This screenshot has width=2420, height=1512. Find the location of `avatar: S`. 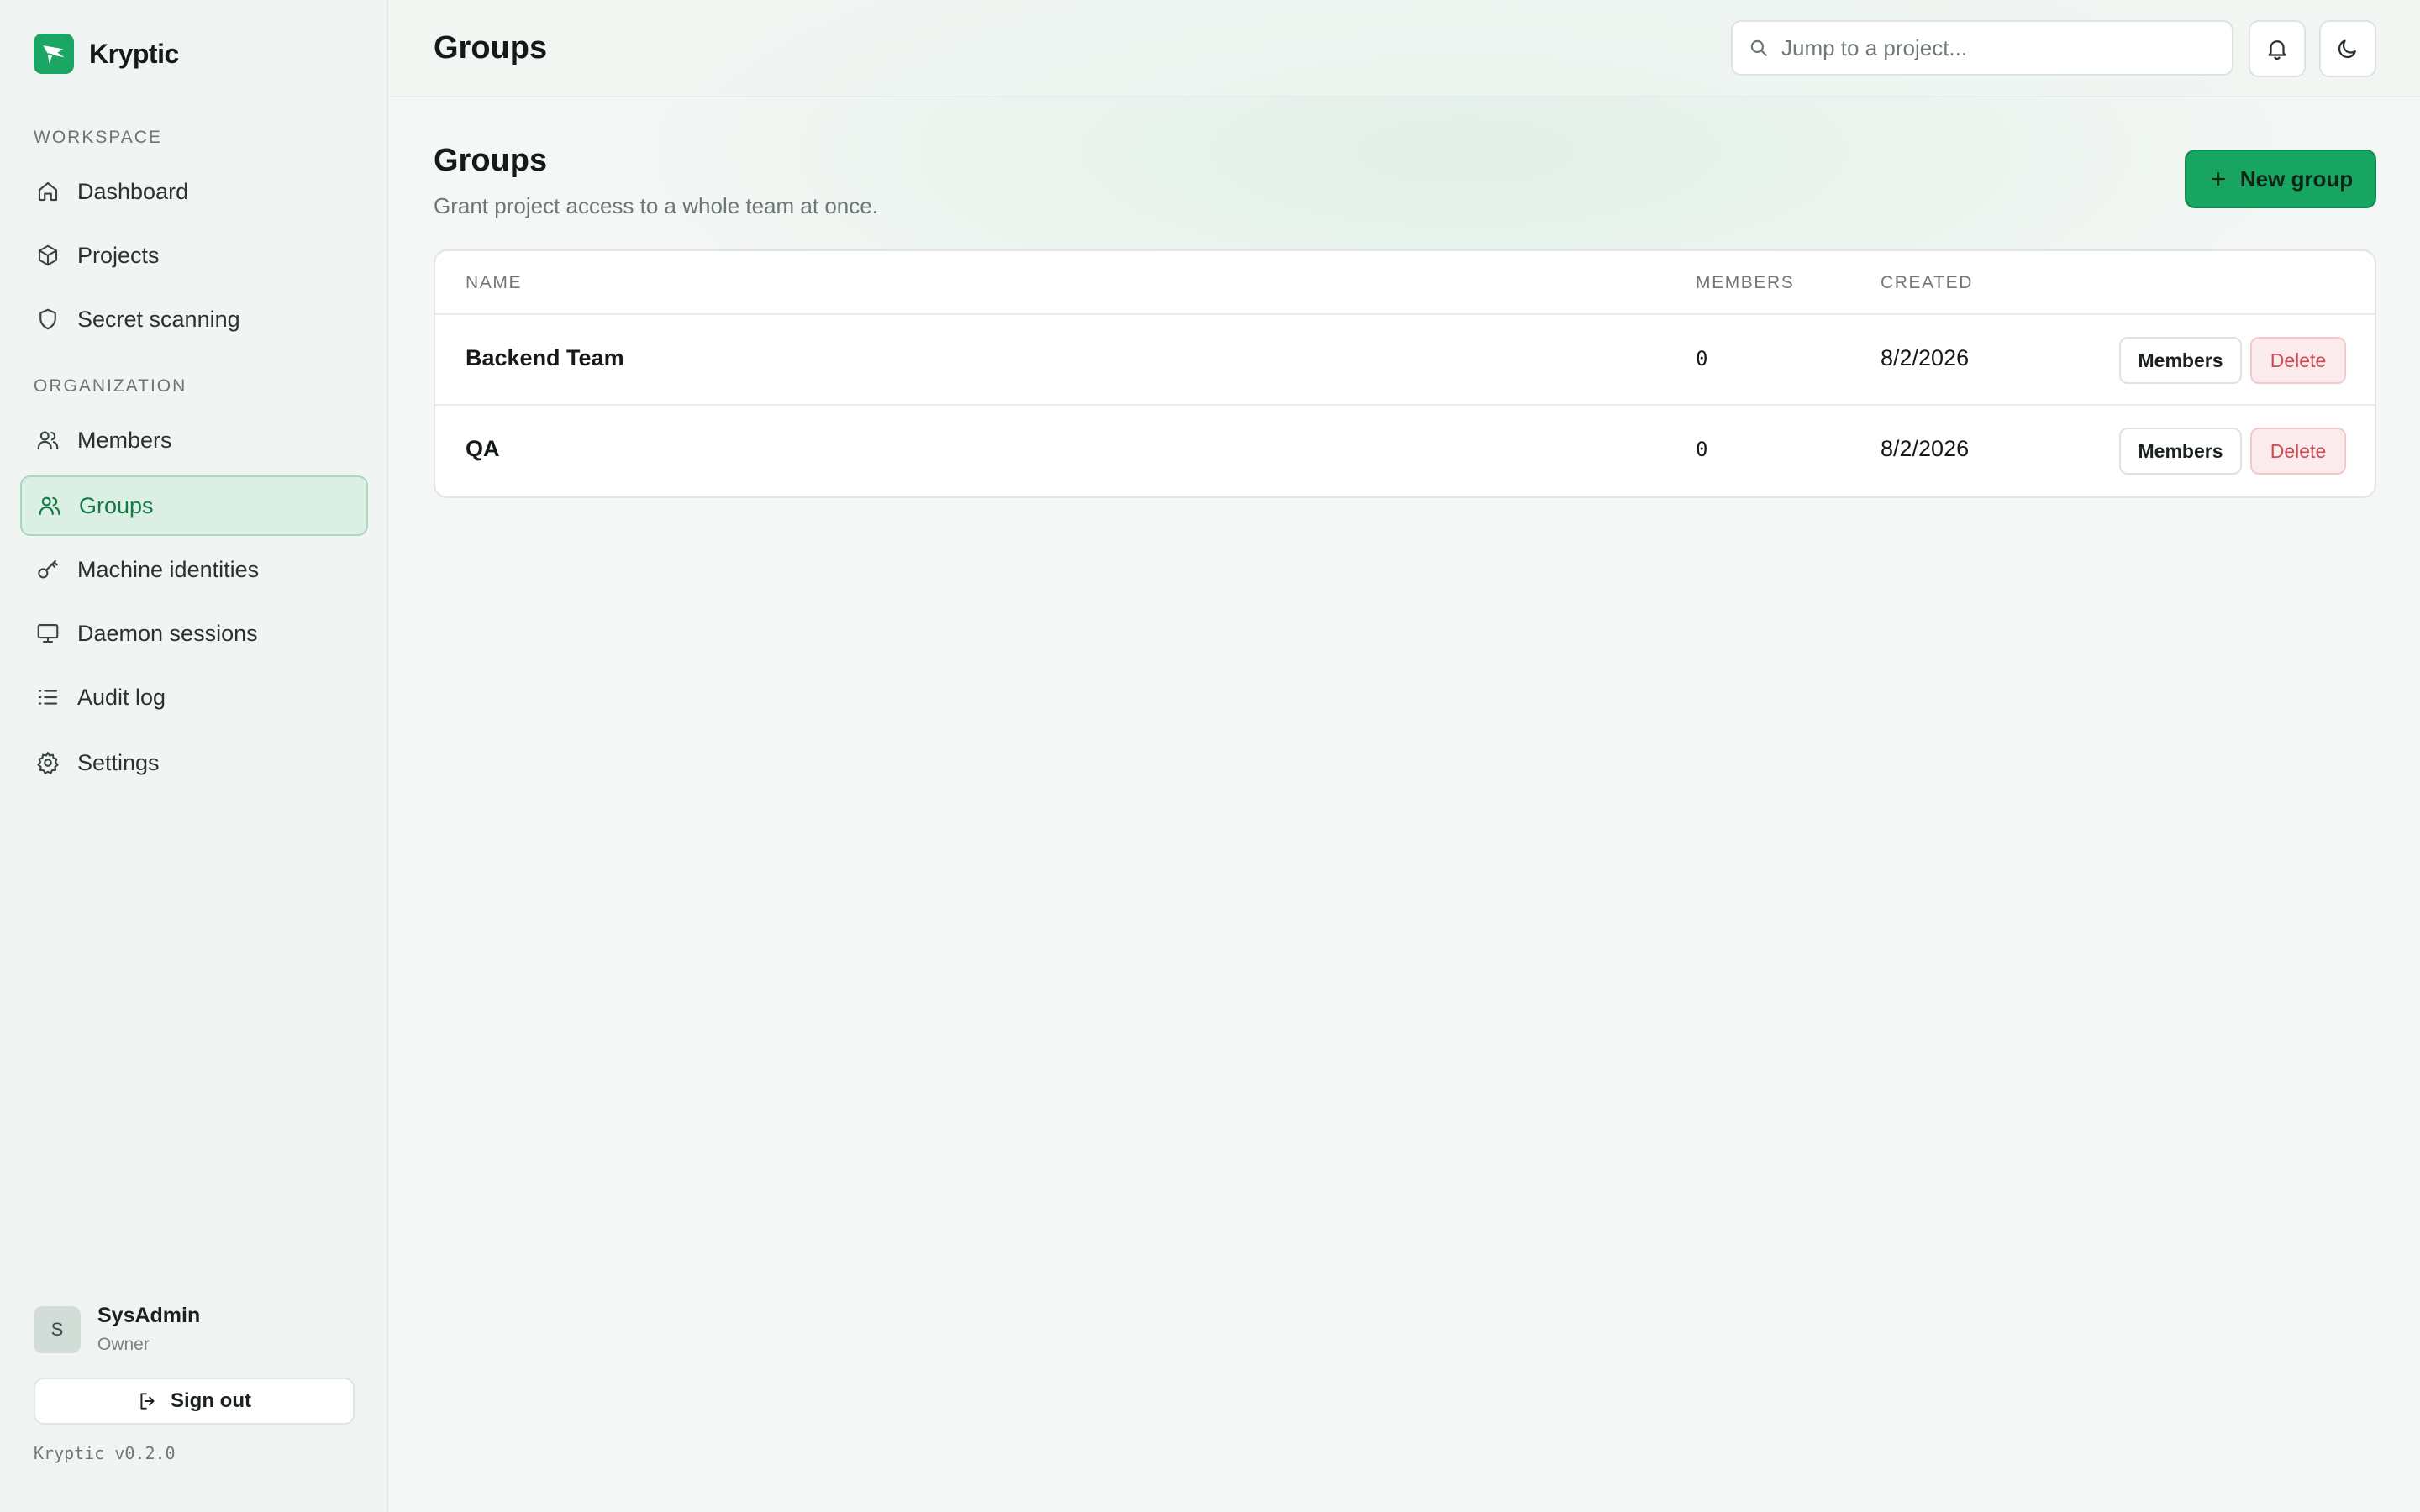

avatar: S is located at coordinates (58, 1329).